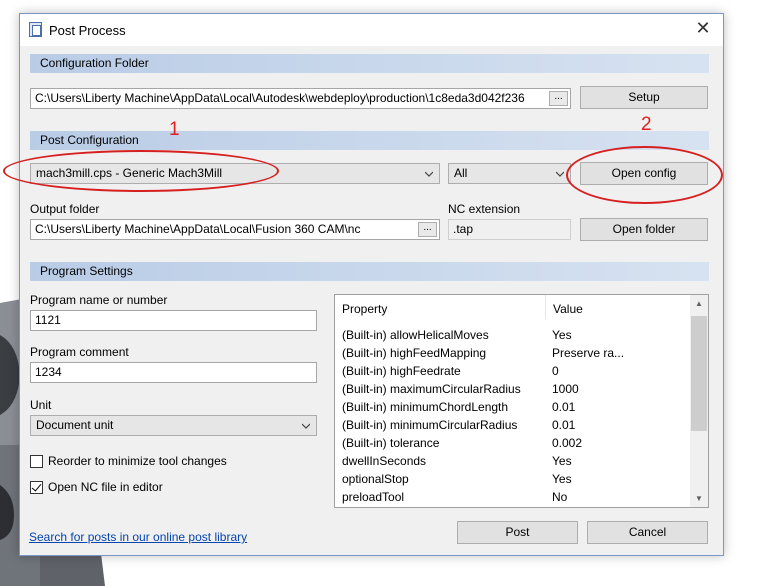 The image size is (763, 586). Describe the element at coordinates (141, 171) in the screenshot. I see `annotation-ellipse-post-select` at that location.